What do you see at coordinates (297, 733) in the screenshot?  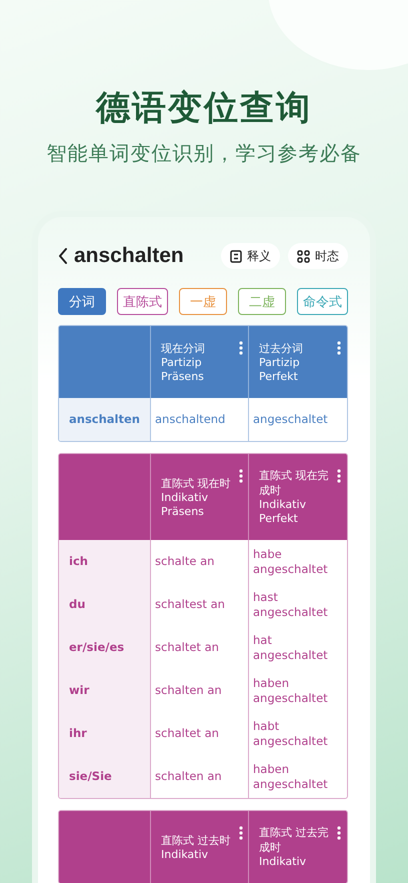 I see `table-cell: habt angeschaltet` at bounding box center [297, 733].